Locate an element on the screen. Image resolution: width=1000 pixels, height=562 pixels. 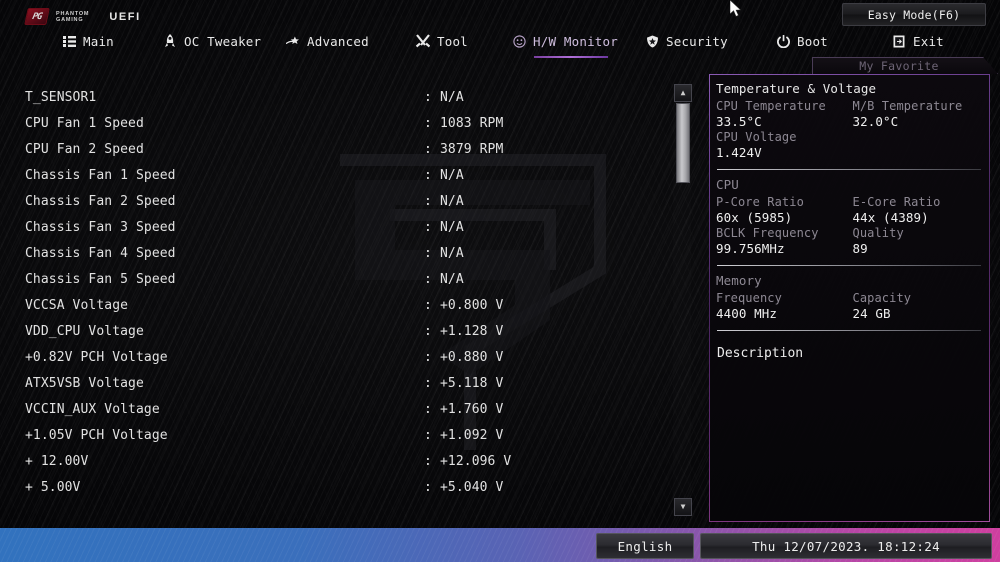
bclk-frequency-label: BCLK Frequency is located at coordinates (767, 233).